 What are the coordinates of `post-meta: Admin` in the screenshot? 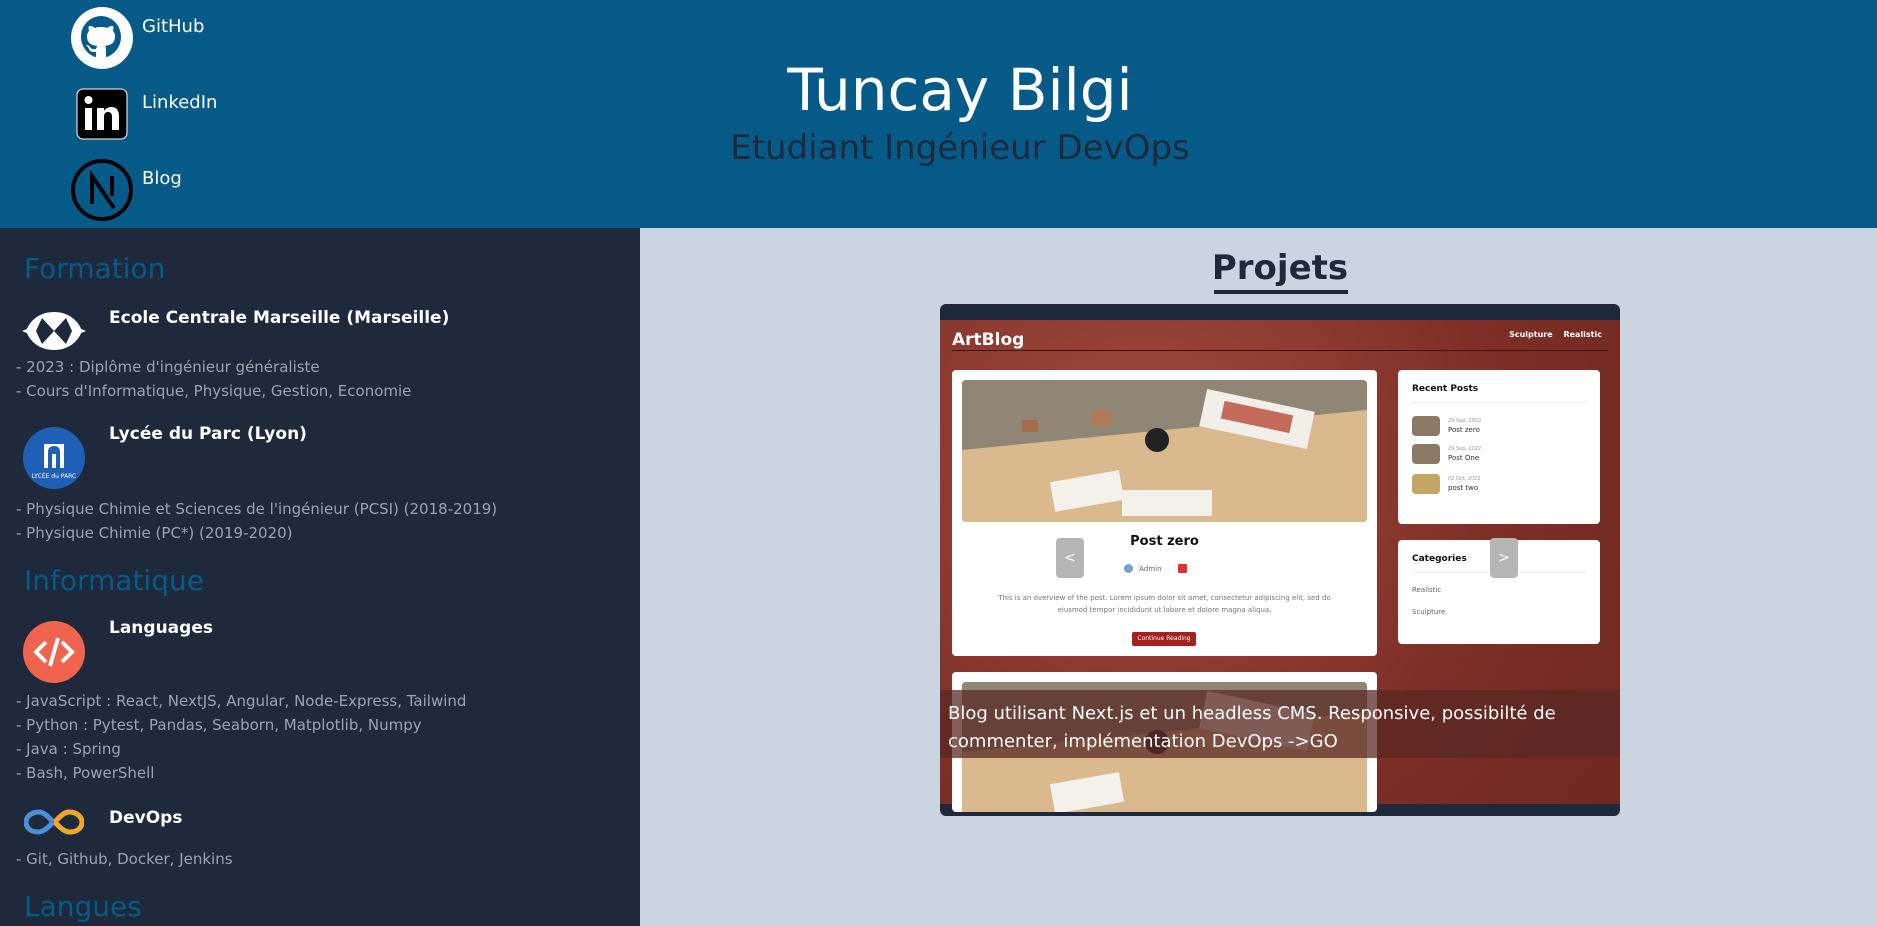 It's located at (1155, 568).